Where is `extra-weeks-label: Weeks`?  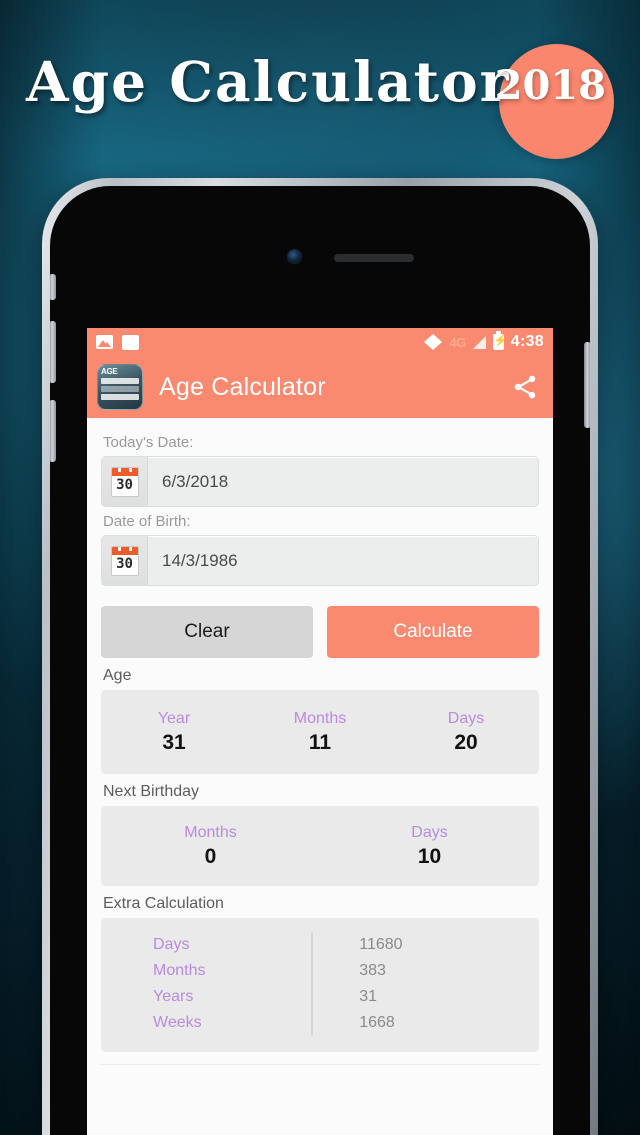 extra-weeks-label: Weeks is located at coordinates (177, 1022).